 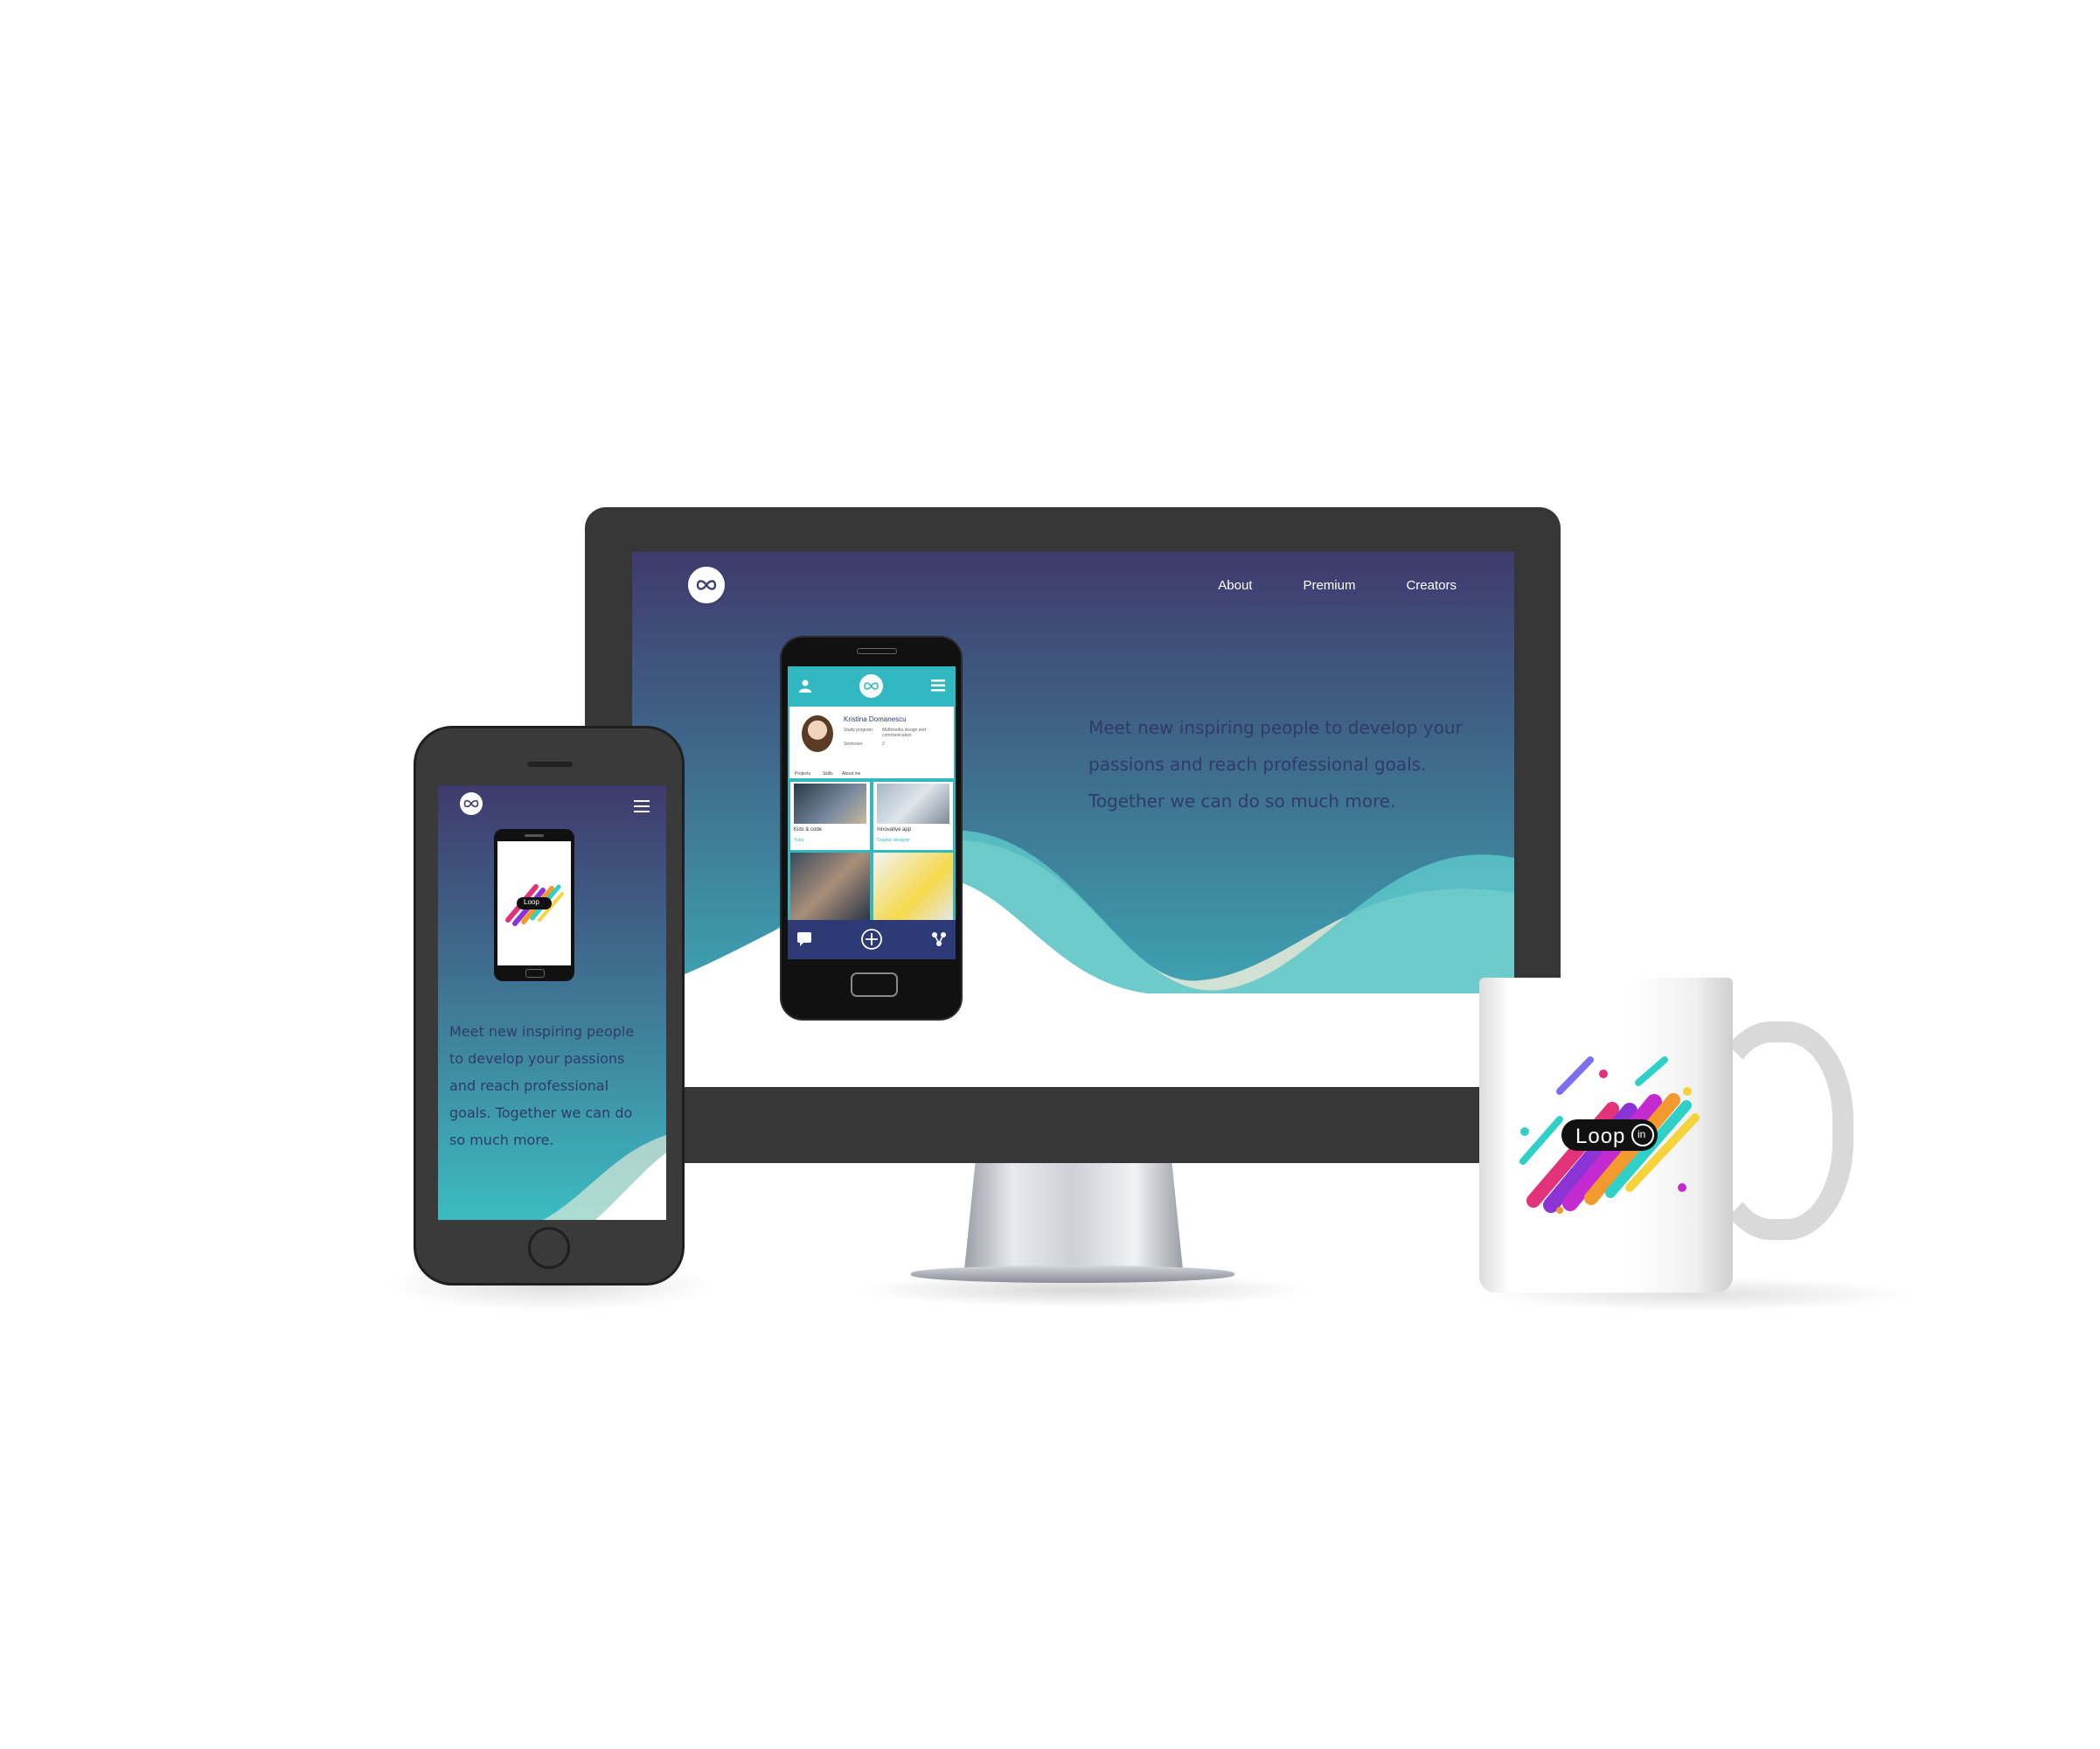 I want to click on mug-brand-text: Loop, so click(x=1600, y=1136).